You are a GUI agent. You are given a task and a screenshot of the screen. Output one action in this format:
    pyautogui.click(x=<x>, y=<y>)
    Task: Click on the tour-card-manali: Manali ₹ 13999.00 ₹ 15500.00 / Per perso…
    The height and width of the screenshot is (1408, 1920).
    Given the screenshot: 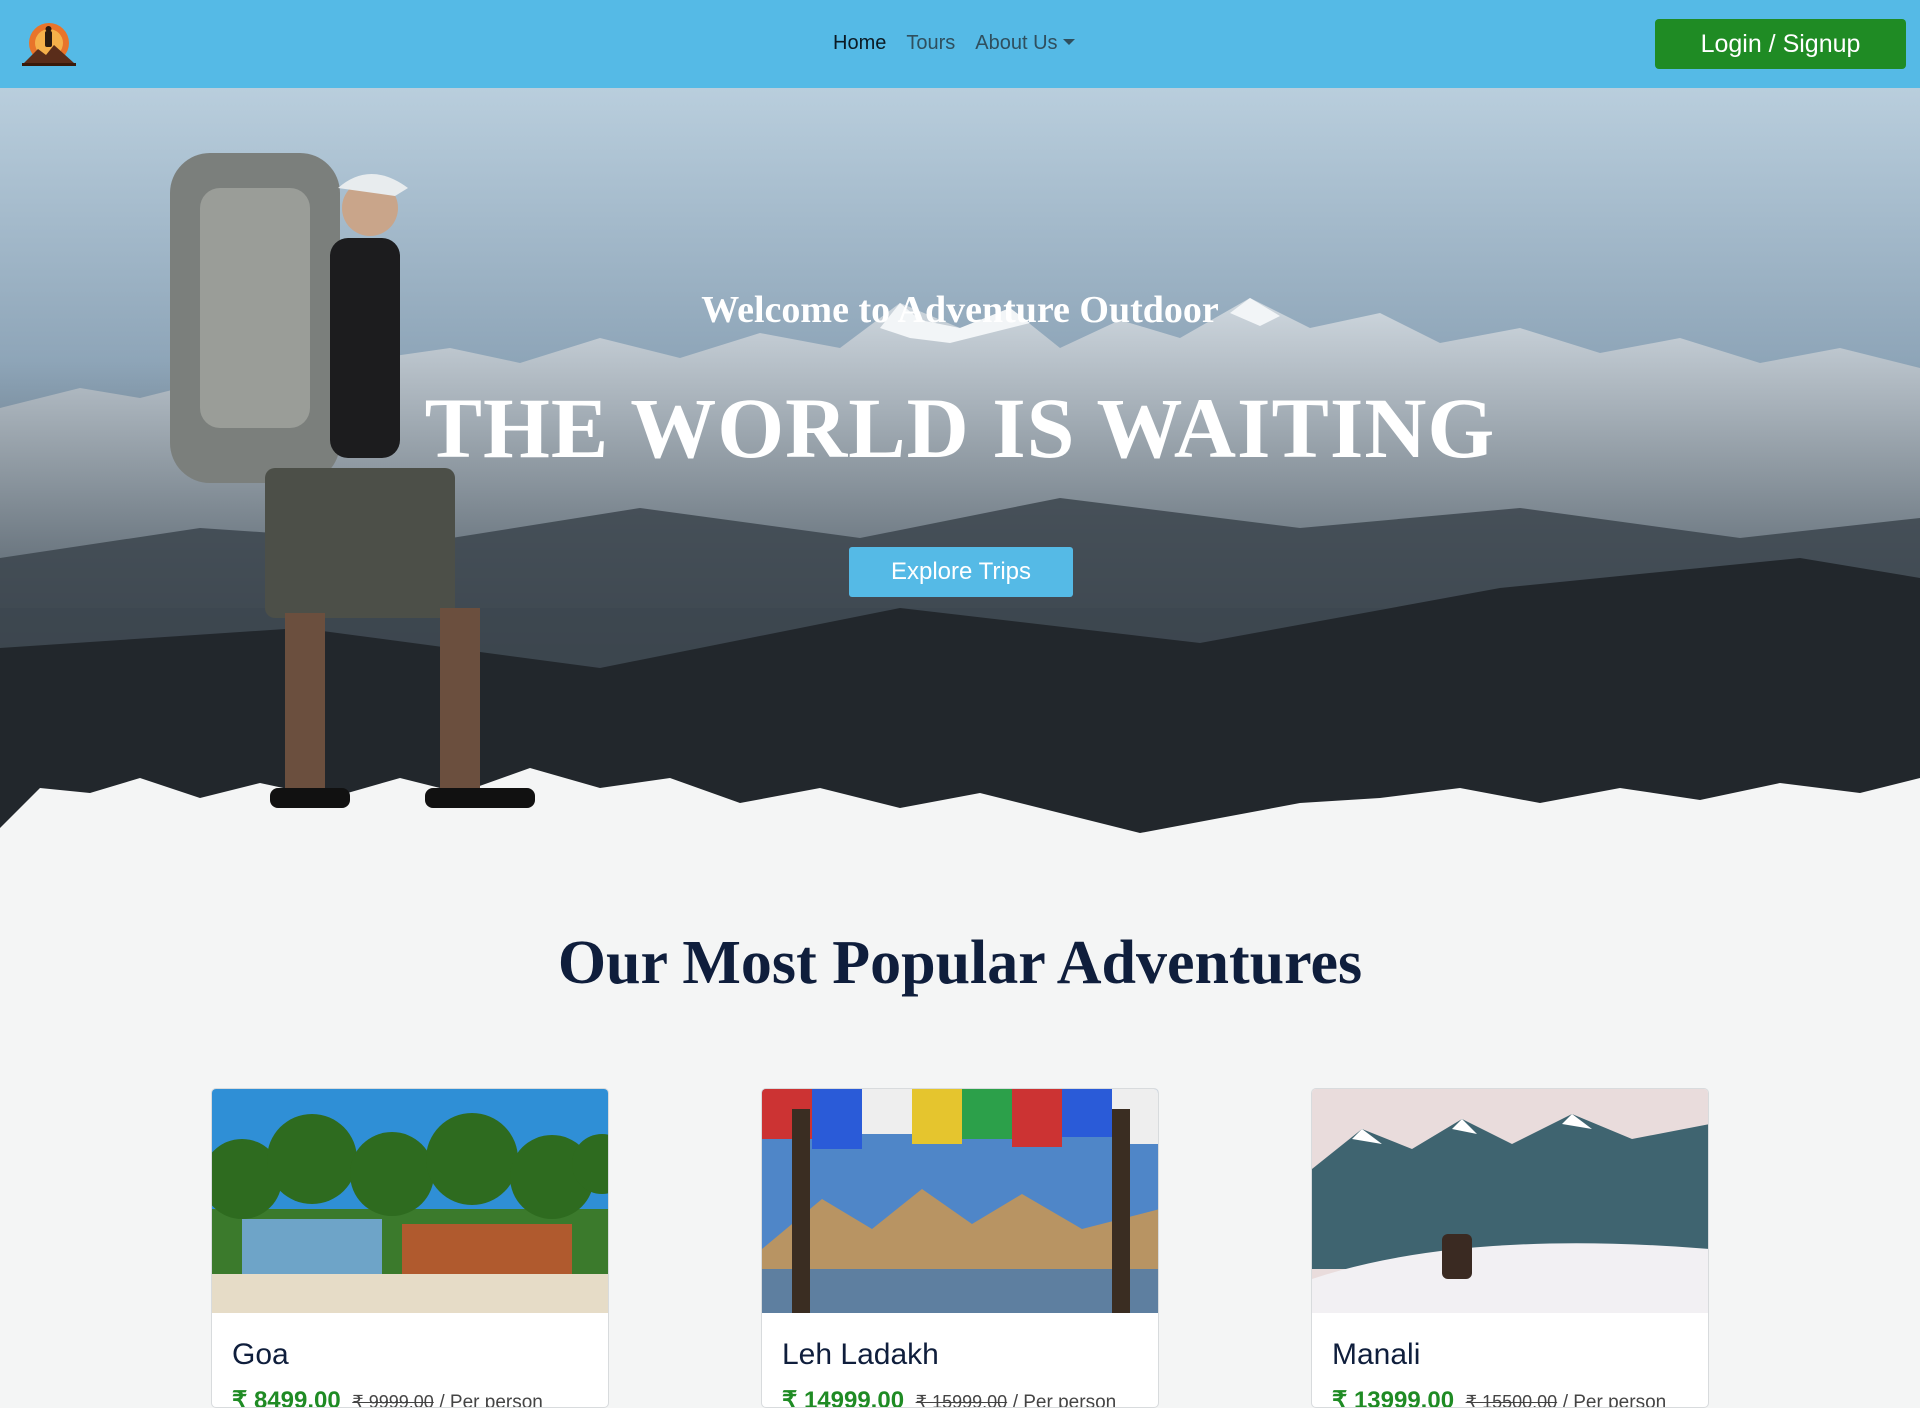 What is the action you would take?
    pyautogui.click(x=1510, y=1248)
    